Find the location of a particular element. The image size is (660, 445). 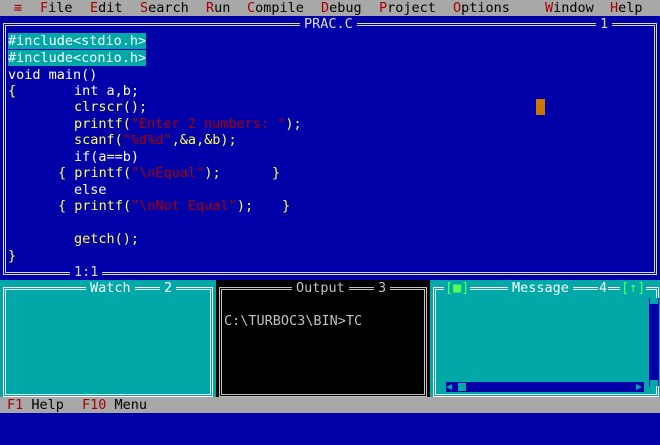

status-menu-label: Menu is located at coordinates (131, 405).